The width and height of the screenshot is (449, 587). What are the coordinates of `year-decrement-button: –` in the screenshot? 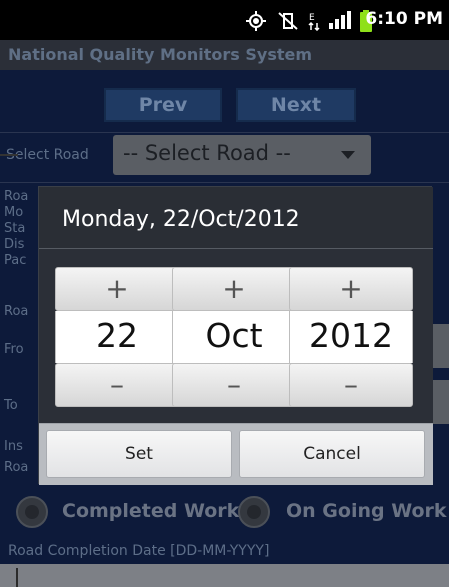 It's located at (351, 385).